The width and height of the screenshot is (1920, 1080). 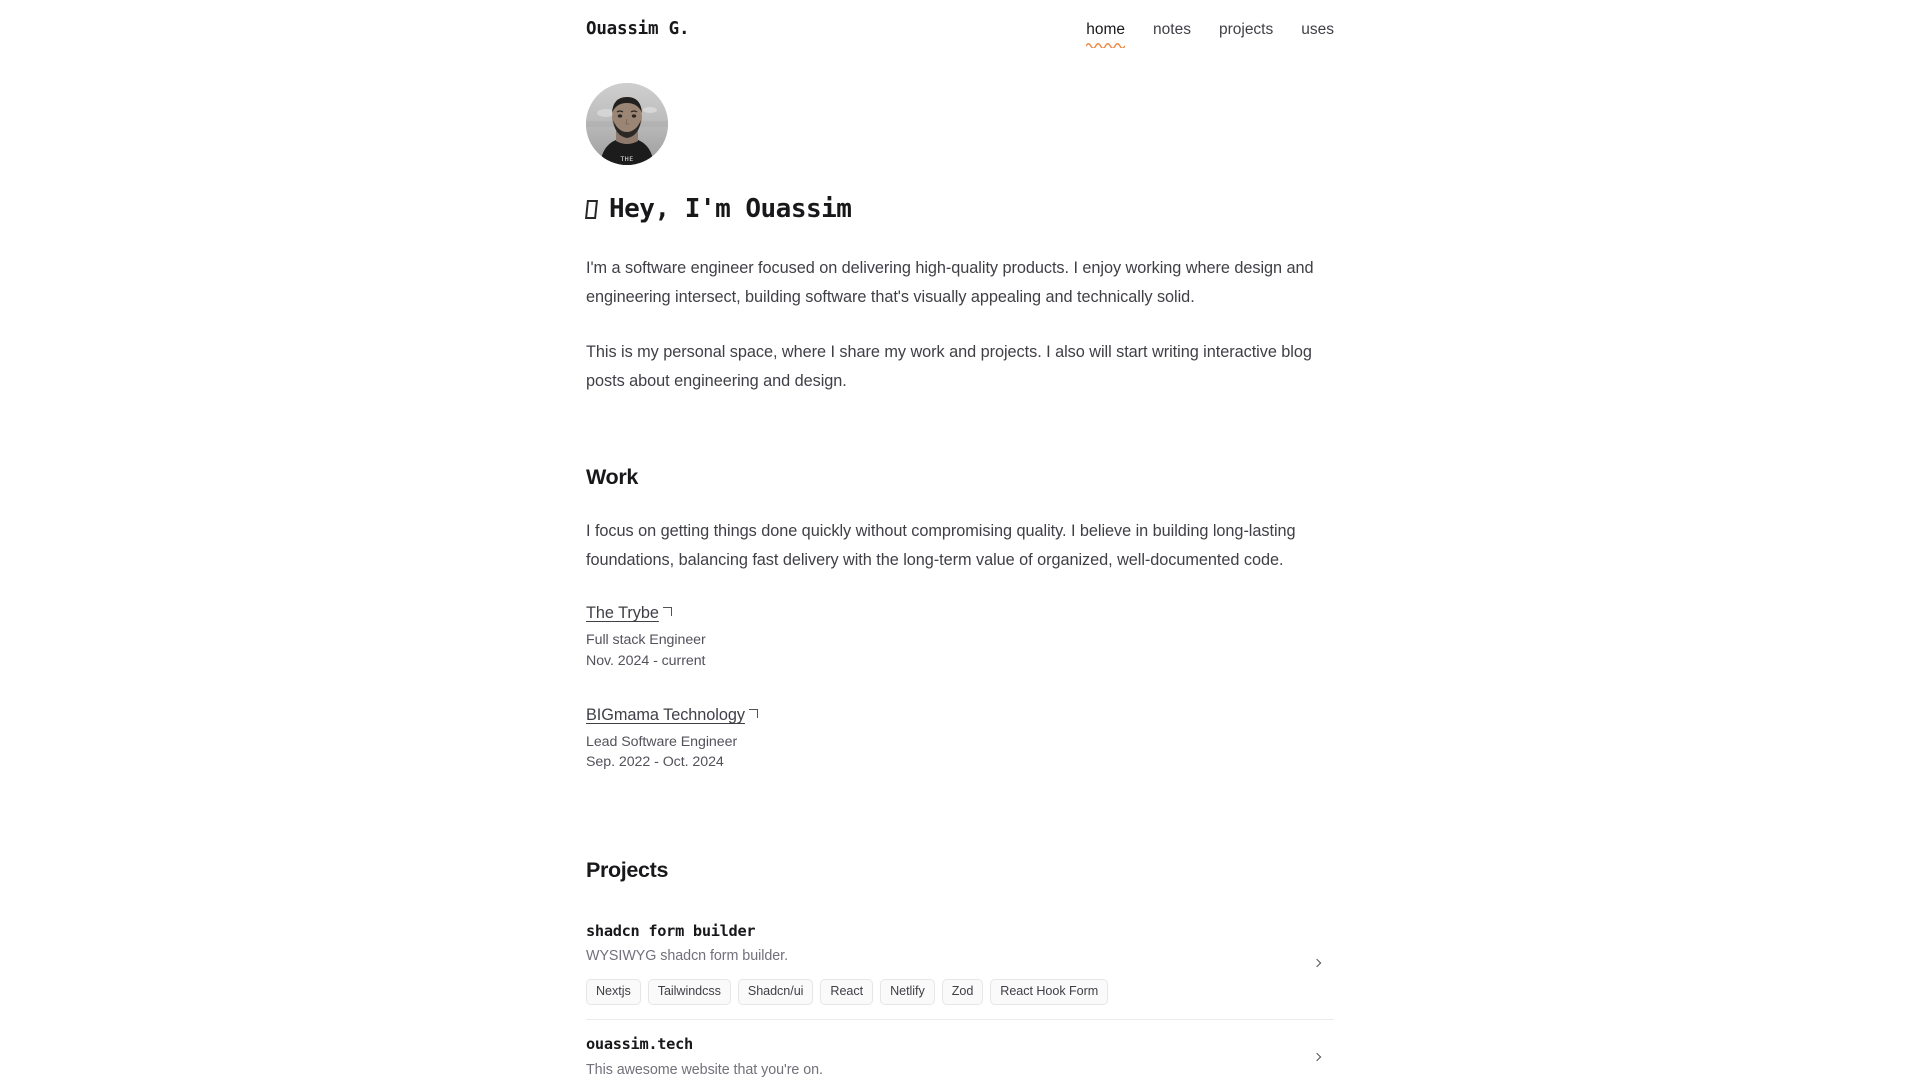 What do you see at coordinates (1106, 46) in the screenshot?
I see `active-squiggle-icon` at bounding box center [1106, 46].